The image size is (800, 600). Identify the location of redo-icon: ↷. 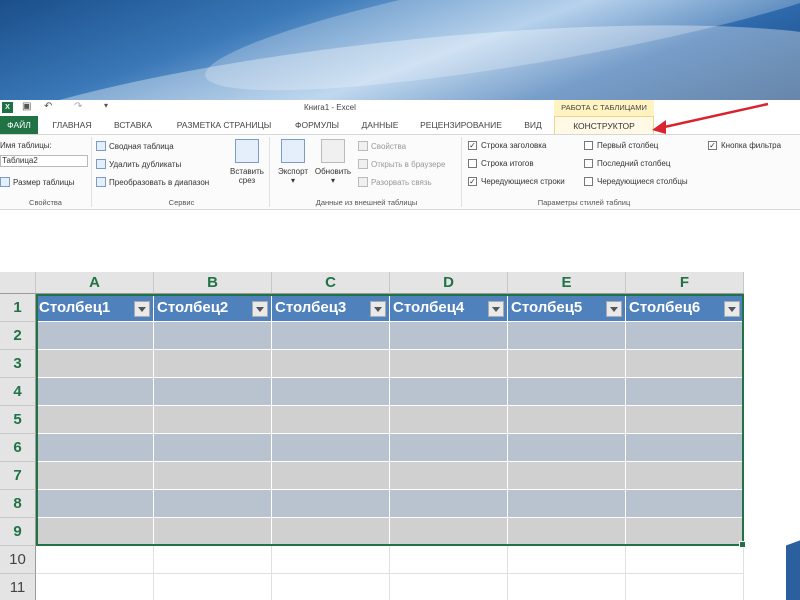
(78, 106).